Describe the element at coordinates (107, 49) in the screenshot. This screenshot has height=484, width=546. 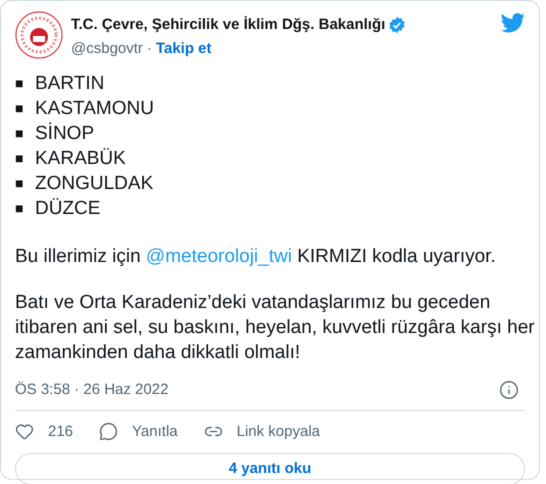
I see `author-handle: @csbgovtr` at that location.